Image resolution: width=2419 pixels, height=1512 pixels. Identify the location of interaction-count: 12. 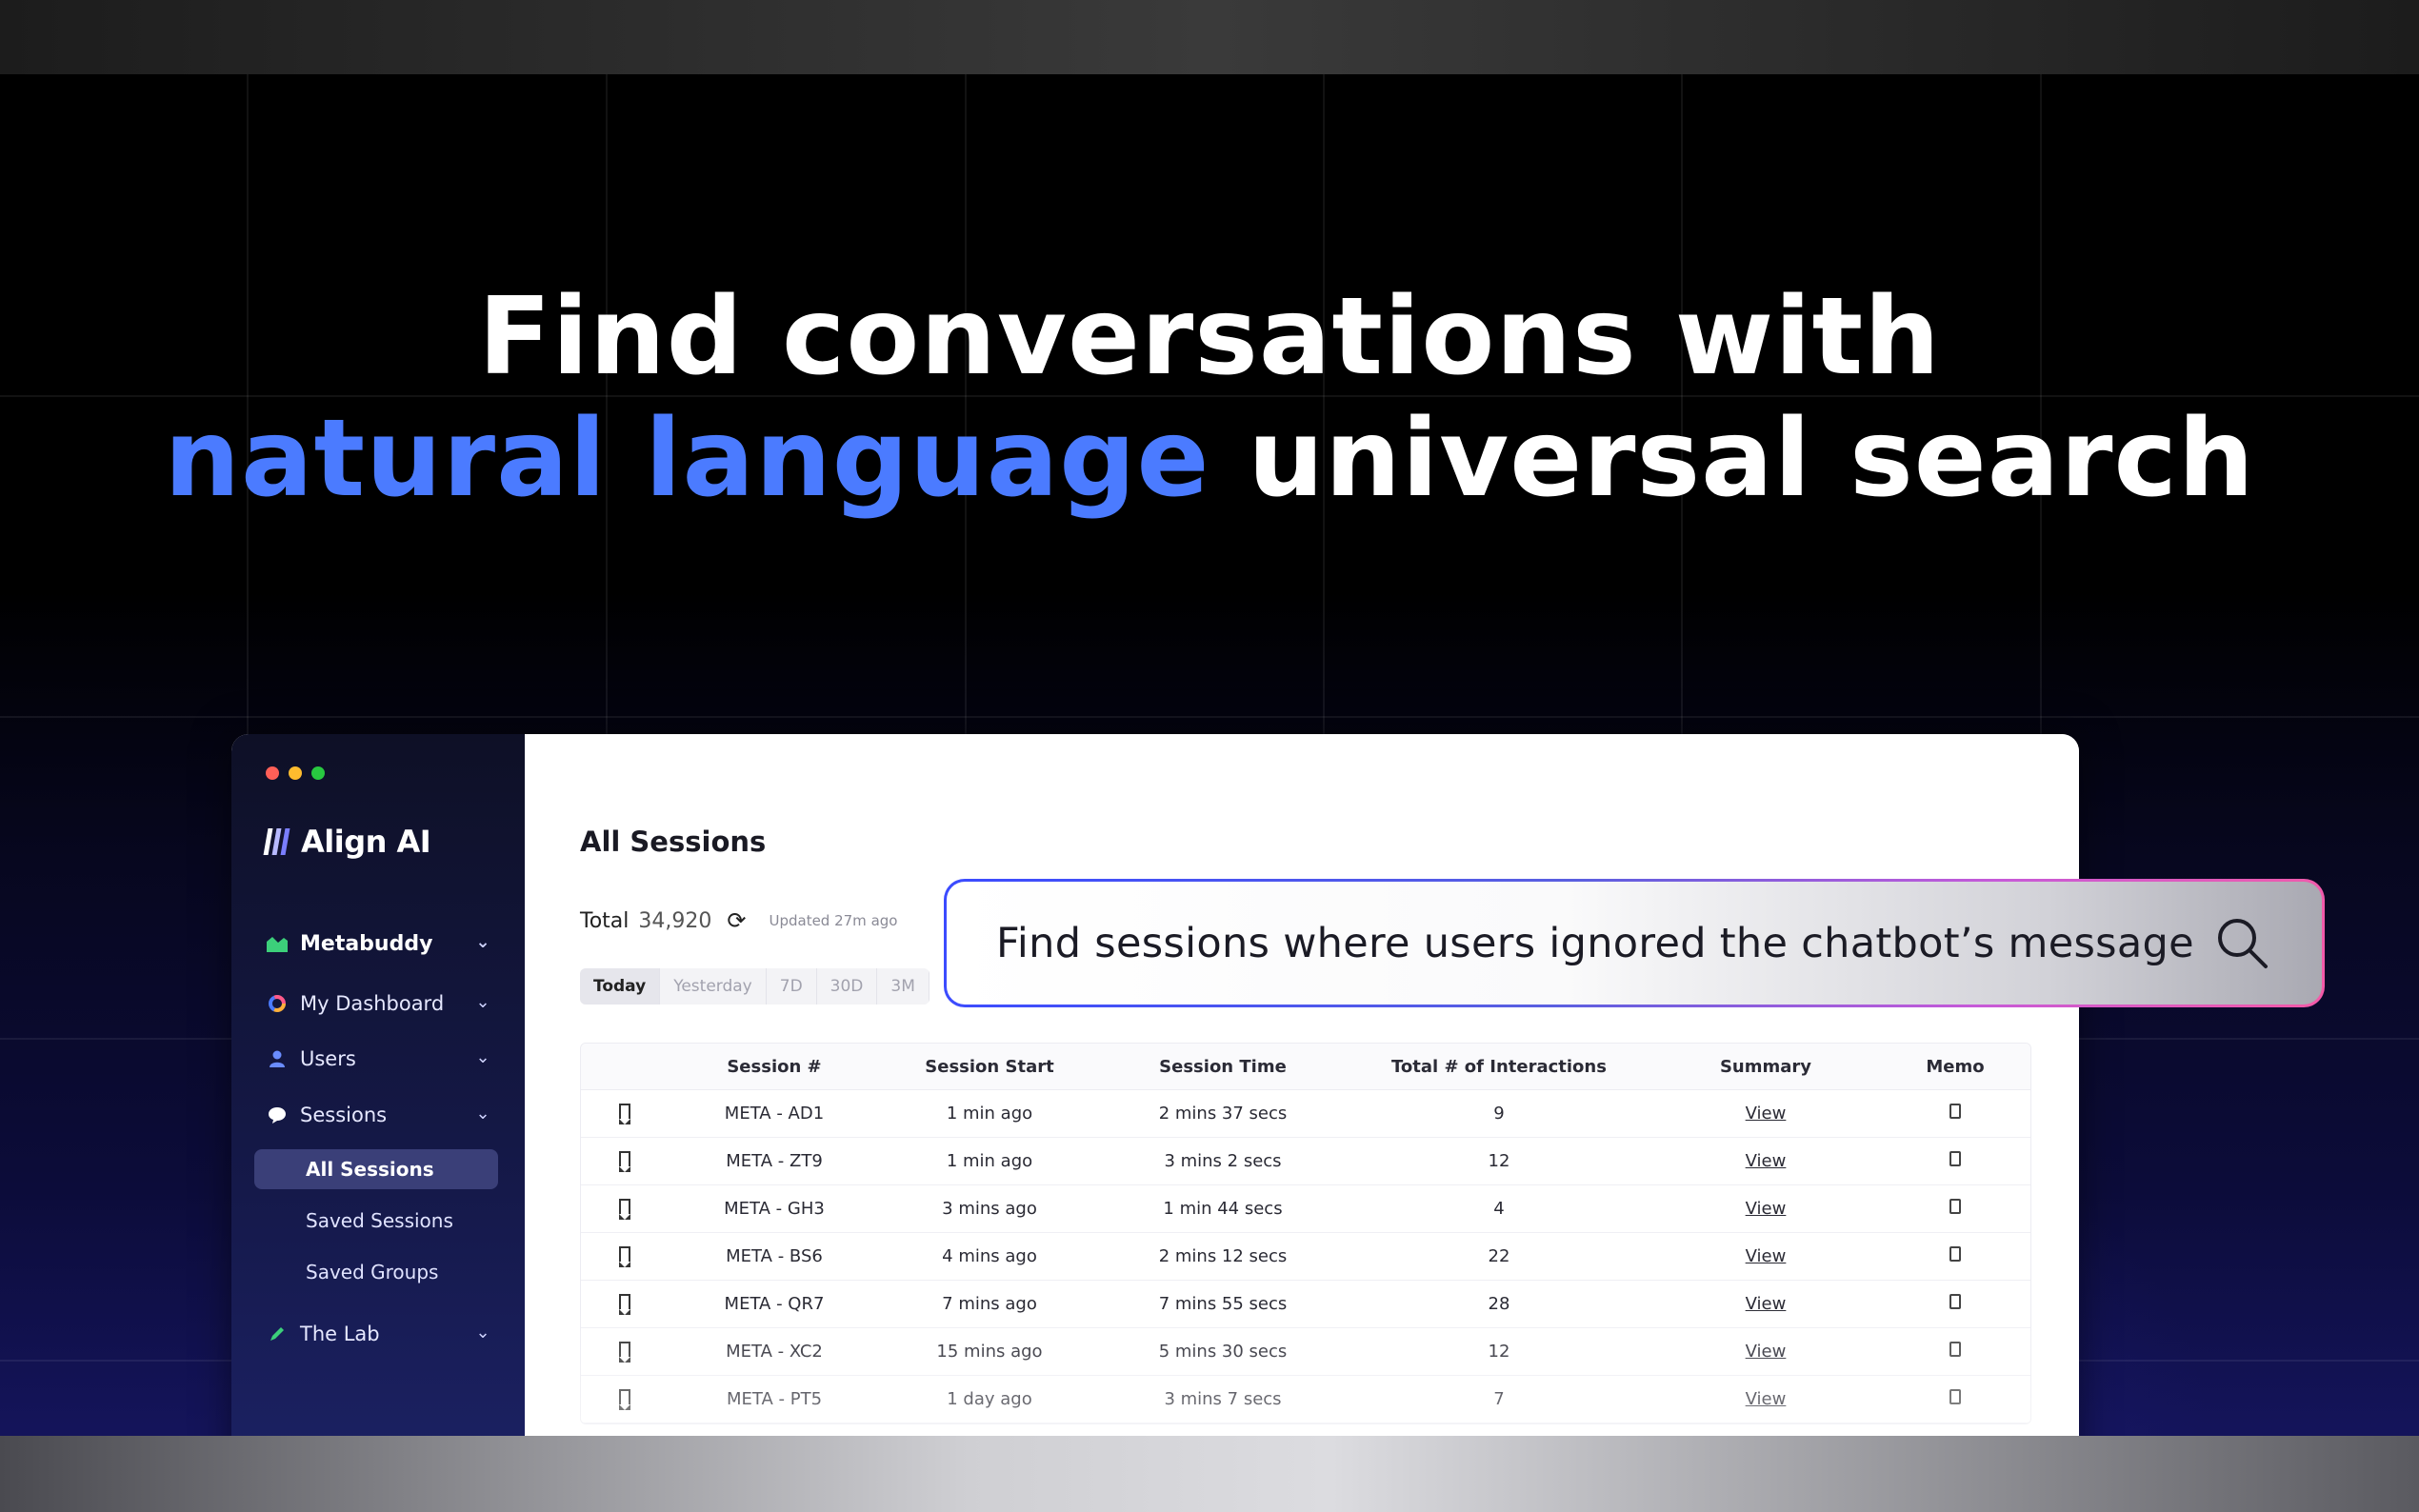
(1499, 1352).